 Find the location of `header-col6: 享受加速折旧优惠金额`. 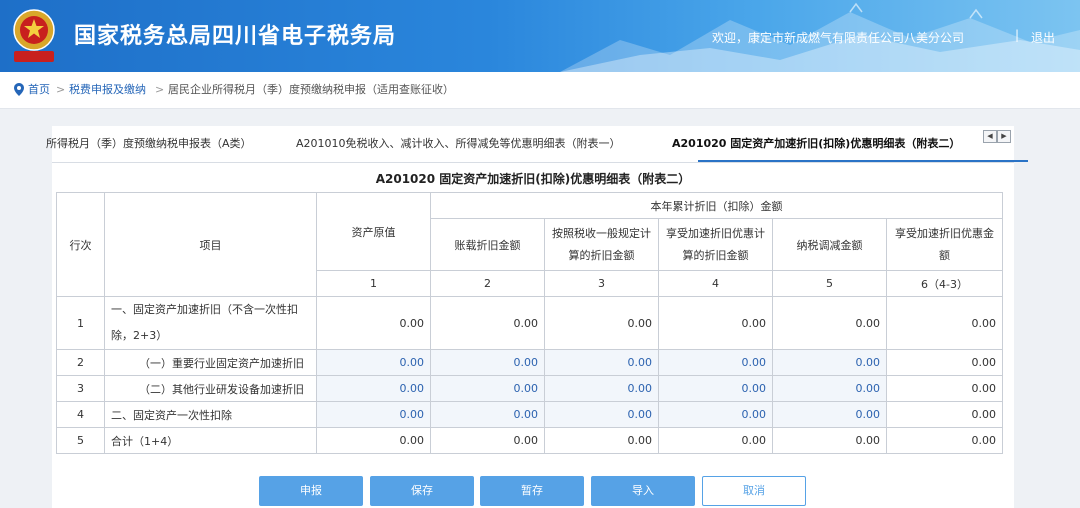

header-col6: 享受加速折旧优惠金额 is located at coordinates (944, 244).